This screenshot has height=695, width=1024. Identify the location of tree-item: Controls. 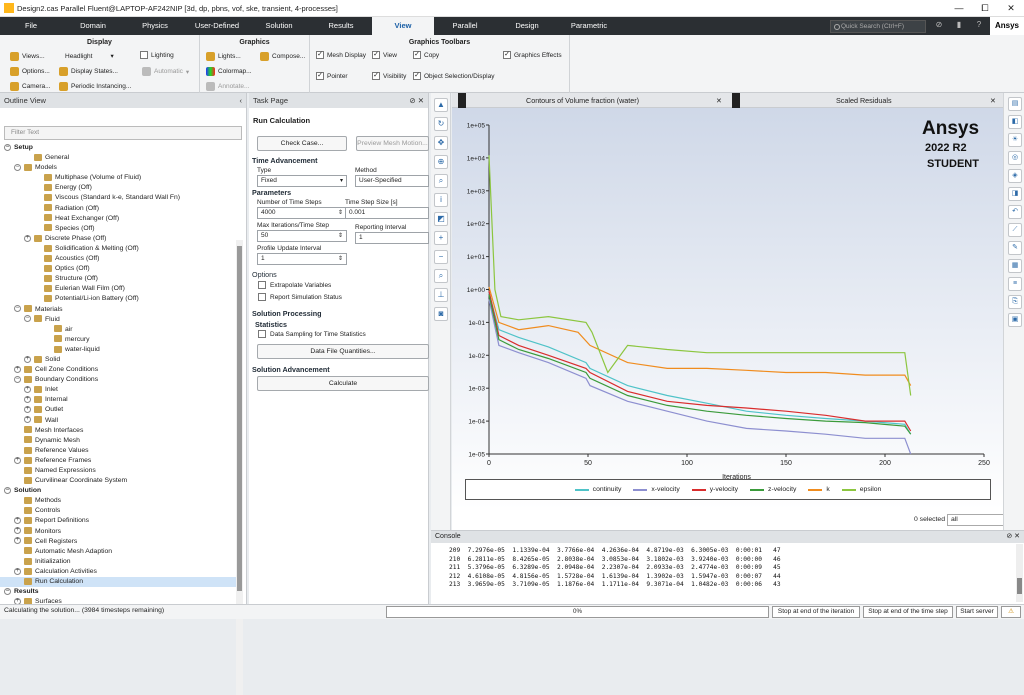
(118, 511).